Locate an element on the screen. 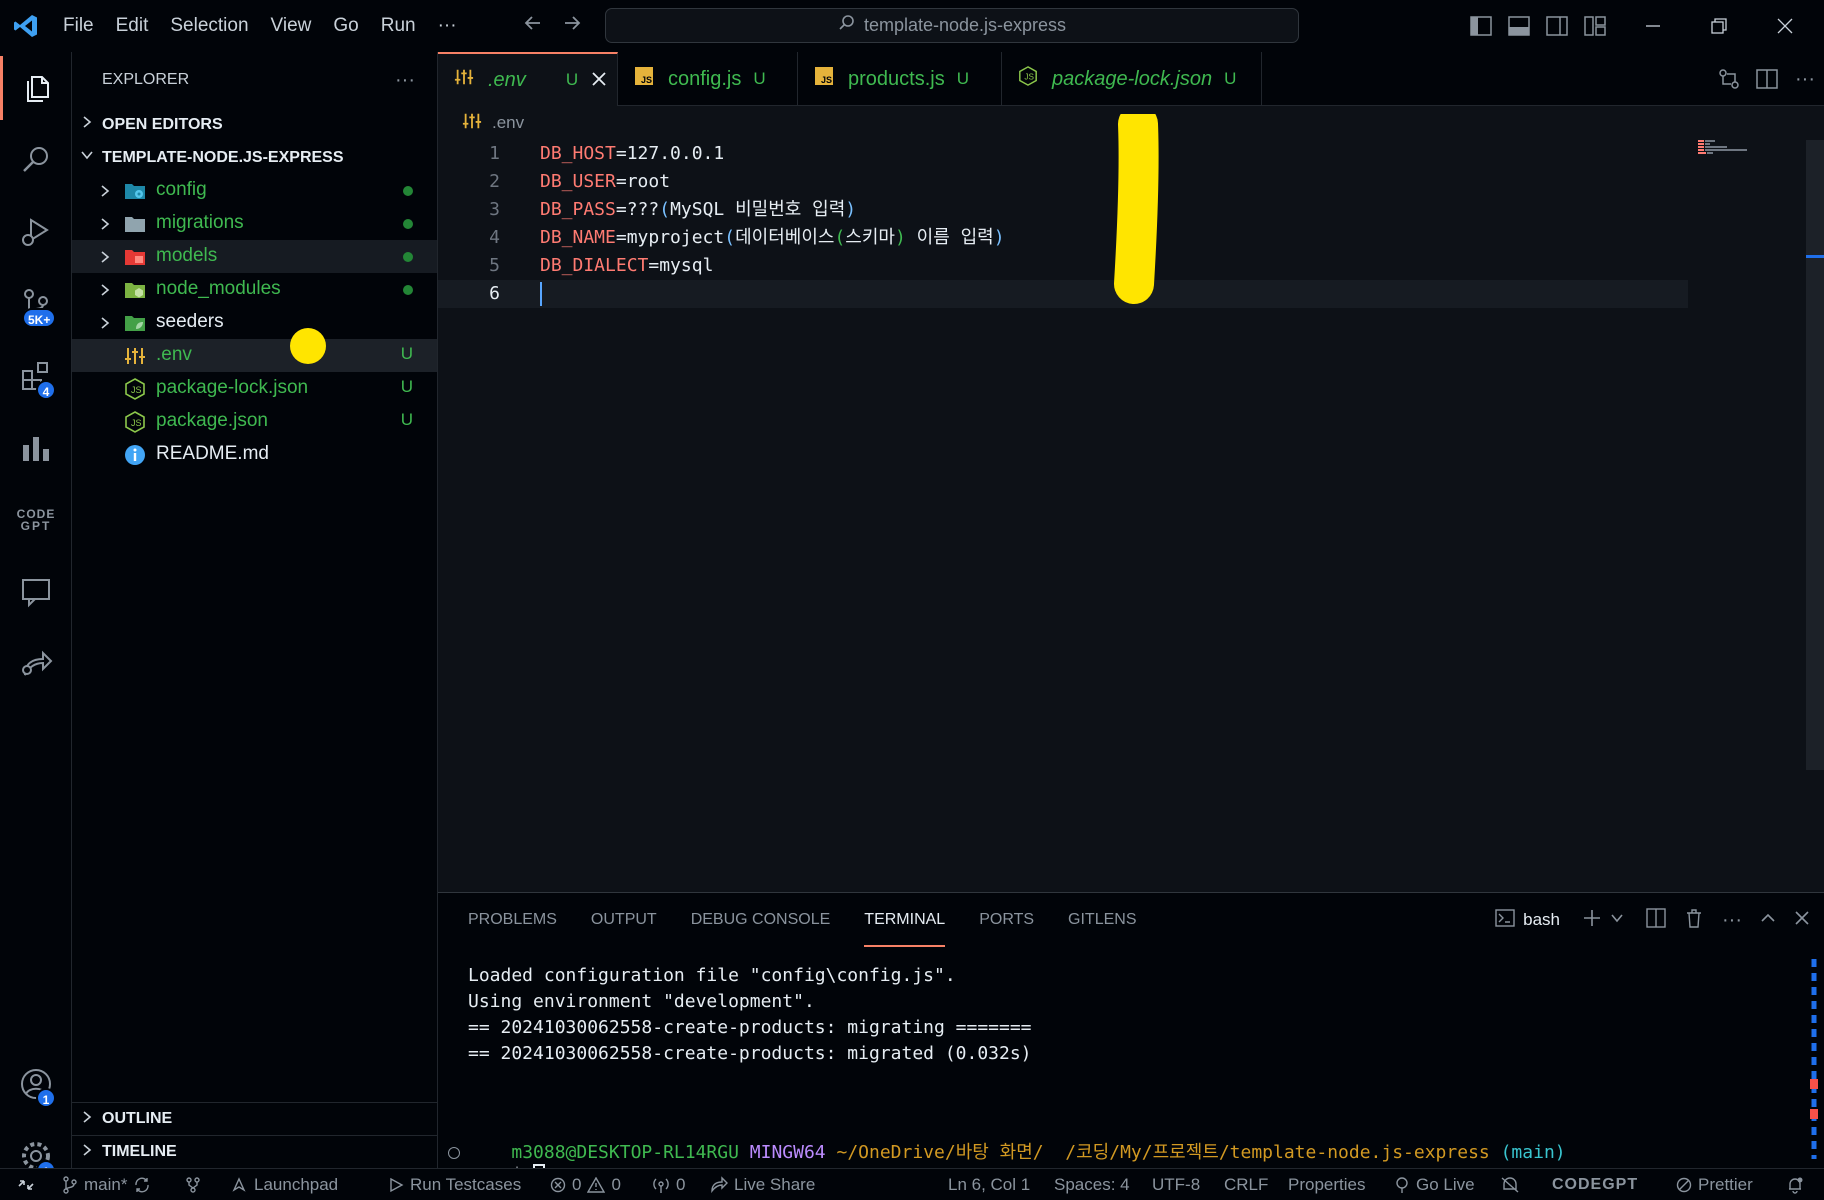 The width and height of the screenshot is (1824, 1200). prettier-status: Prettier is located at coordinates (1714, 1184).